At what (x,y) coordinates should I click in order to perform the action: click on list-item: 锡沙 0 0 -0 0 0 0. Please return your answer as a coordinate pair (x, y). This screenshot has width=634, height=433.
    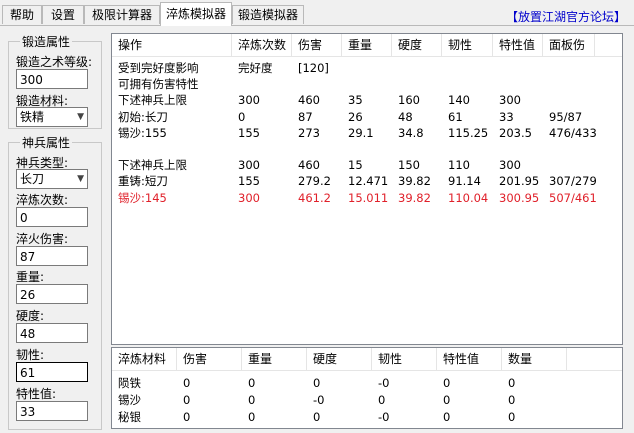
    Looking at the image, I should click on (367, 400).